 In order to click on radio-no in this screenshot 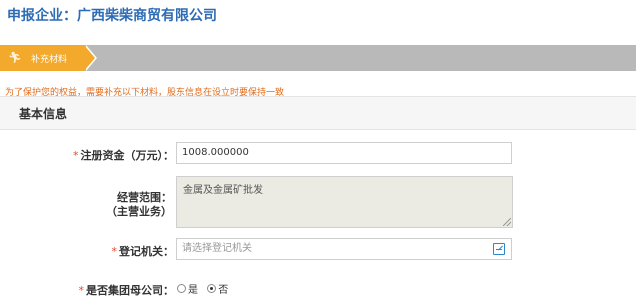, I will do `click(212, 288)`.